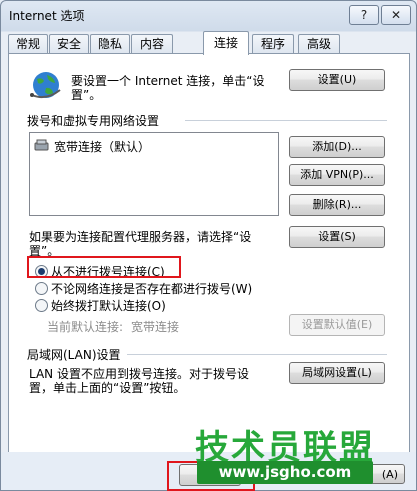 The height and width of the screenshot is (491, 417). I want to click on tab-privacy: 隐私, so click(110, 44).